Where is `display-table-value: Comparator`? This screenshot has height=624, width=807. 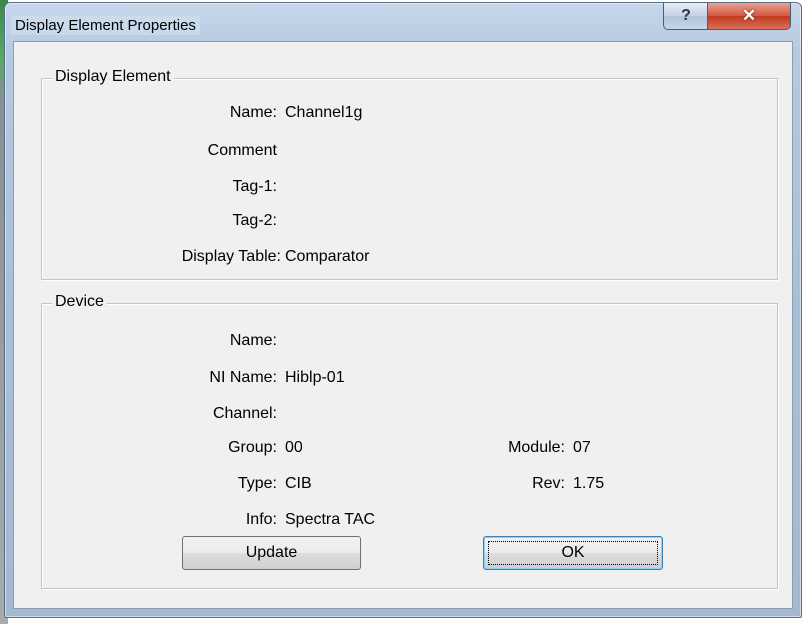
display-table-value: Comparator is located at coordinates (327, 256).